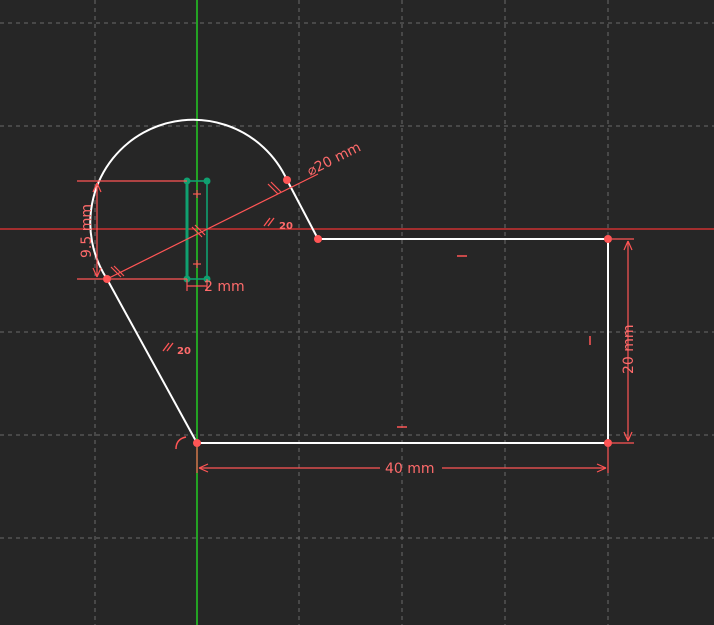 This screenshot has width=714, height=625. I want to click on parallel-constraint-upper-label: 20, so click(286, 226).